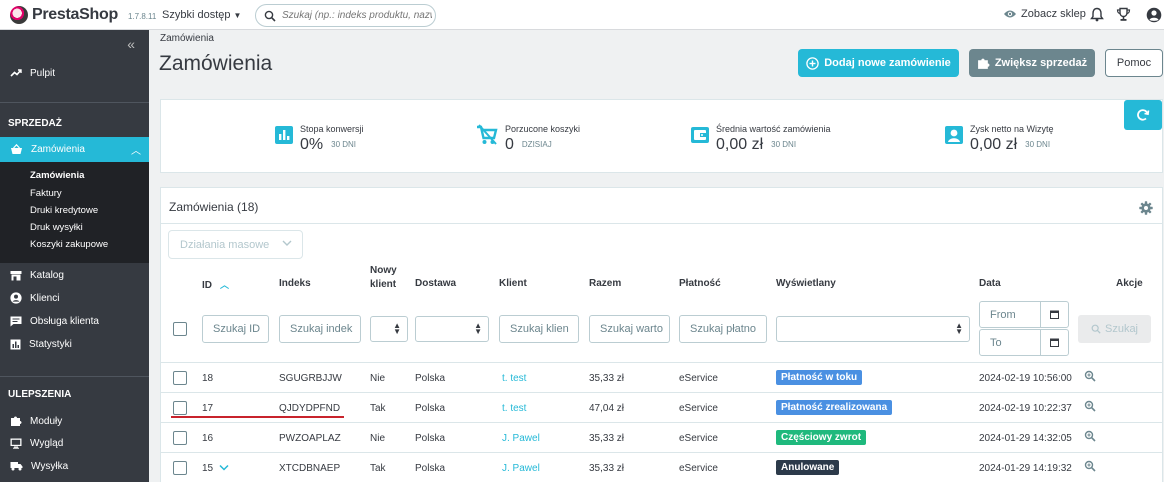  What do you see at coordinates (1024, 314) in the screenshot?
I see `filter-date-from: From` at bounding box center [1024, 314].